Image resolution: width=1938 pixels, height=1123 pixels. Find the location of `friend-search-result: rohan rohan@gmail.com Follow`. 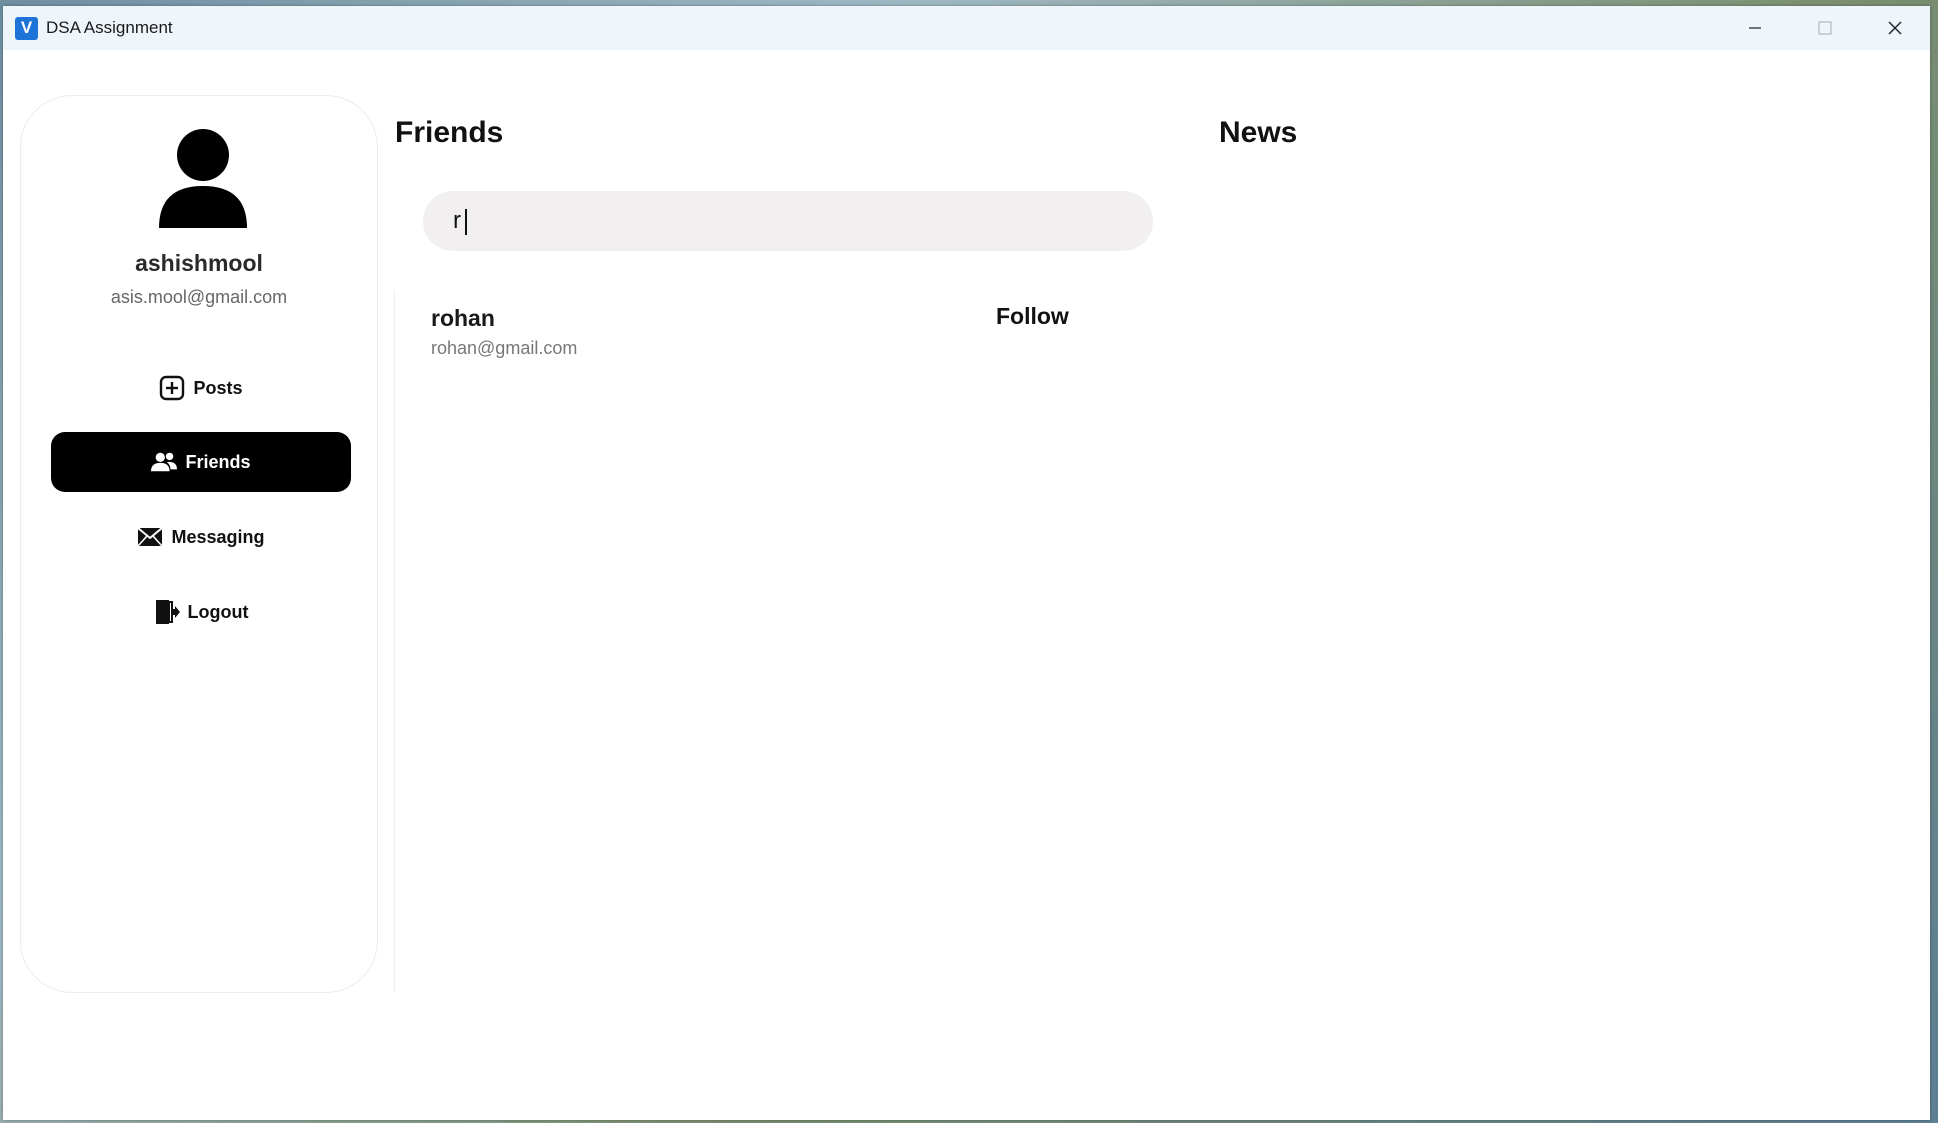

friend-search-result: rohan rohan@gmail.com Follow is located at coordinates (758, 333).